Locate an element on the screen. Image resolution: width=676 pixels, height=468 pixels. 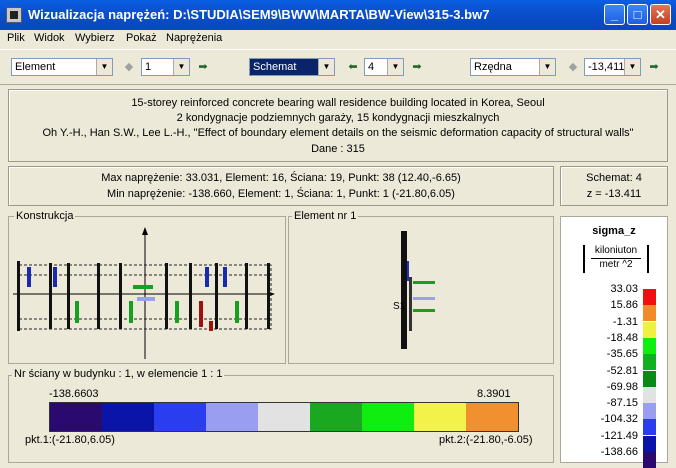
element-view: S1 is located at coordinates (421, 290).